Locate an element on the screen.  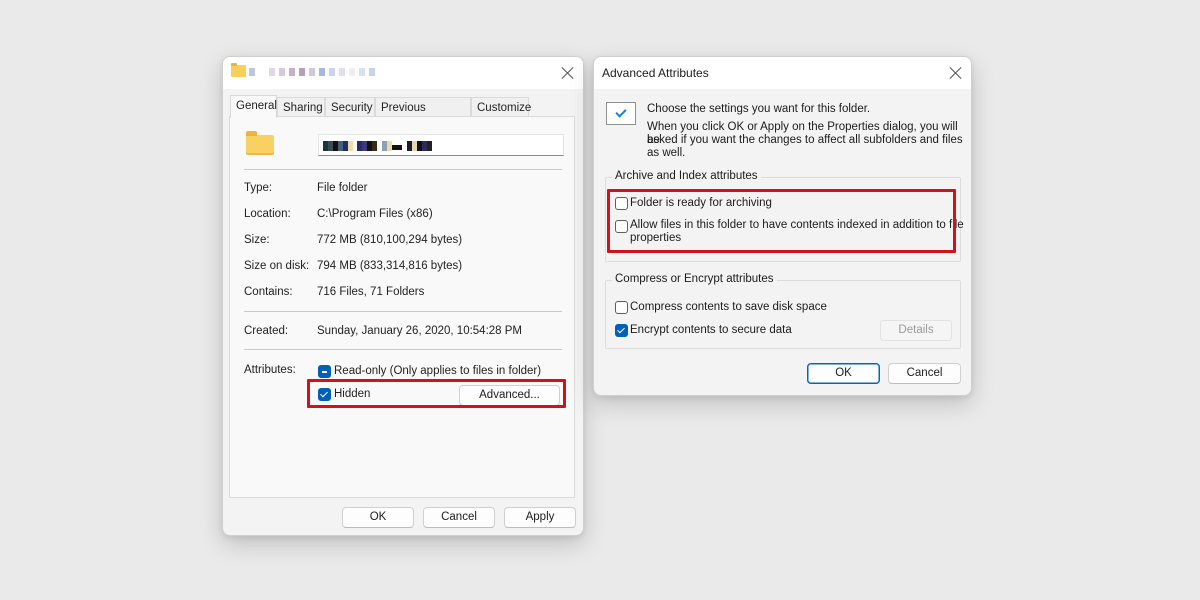
details-button: Details is located at coordinates (916, 330).